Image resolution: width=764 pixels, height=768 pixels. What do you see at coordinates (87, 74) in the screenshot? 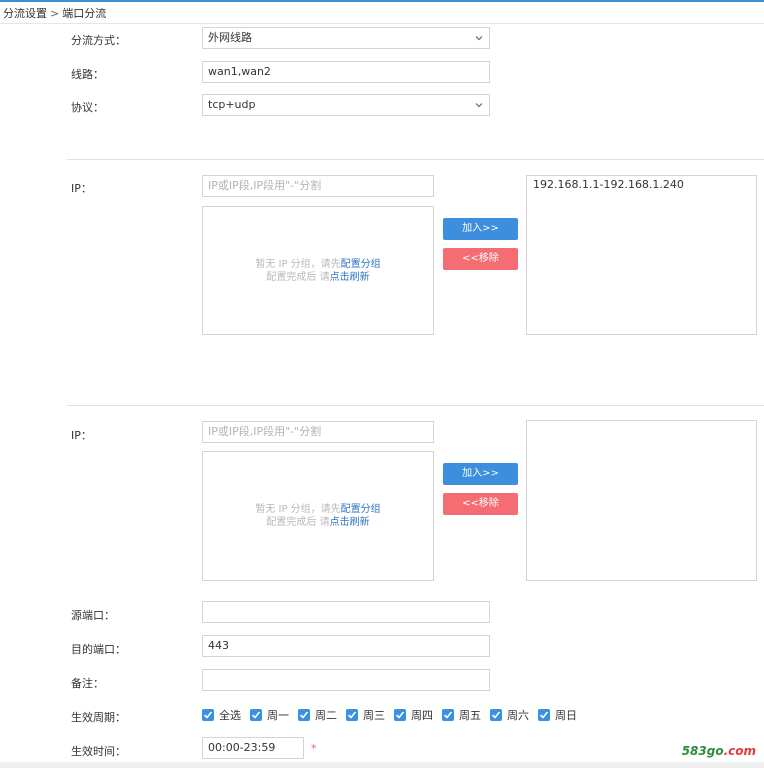
I see `line-label: 线路：` at bounding box center [87, 74].